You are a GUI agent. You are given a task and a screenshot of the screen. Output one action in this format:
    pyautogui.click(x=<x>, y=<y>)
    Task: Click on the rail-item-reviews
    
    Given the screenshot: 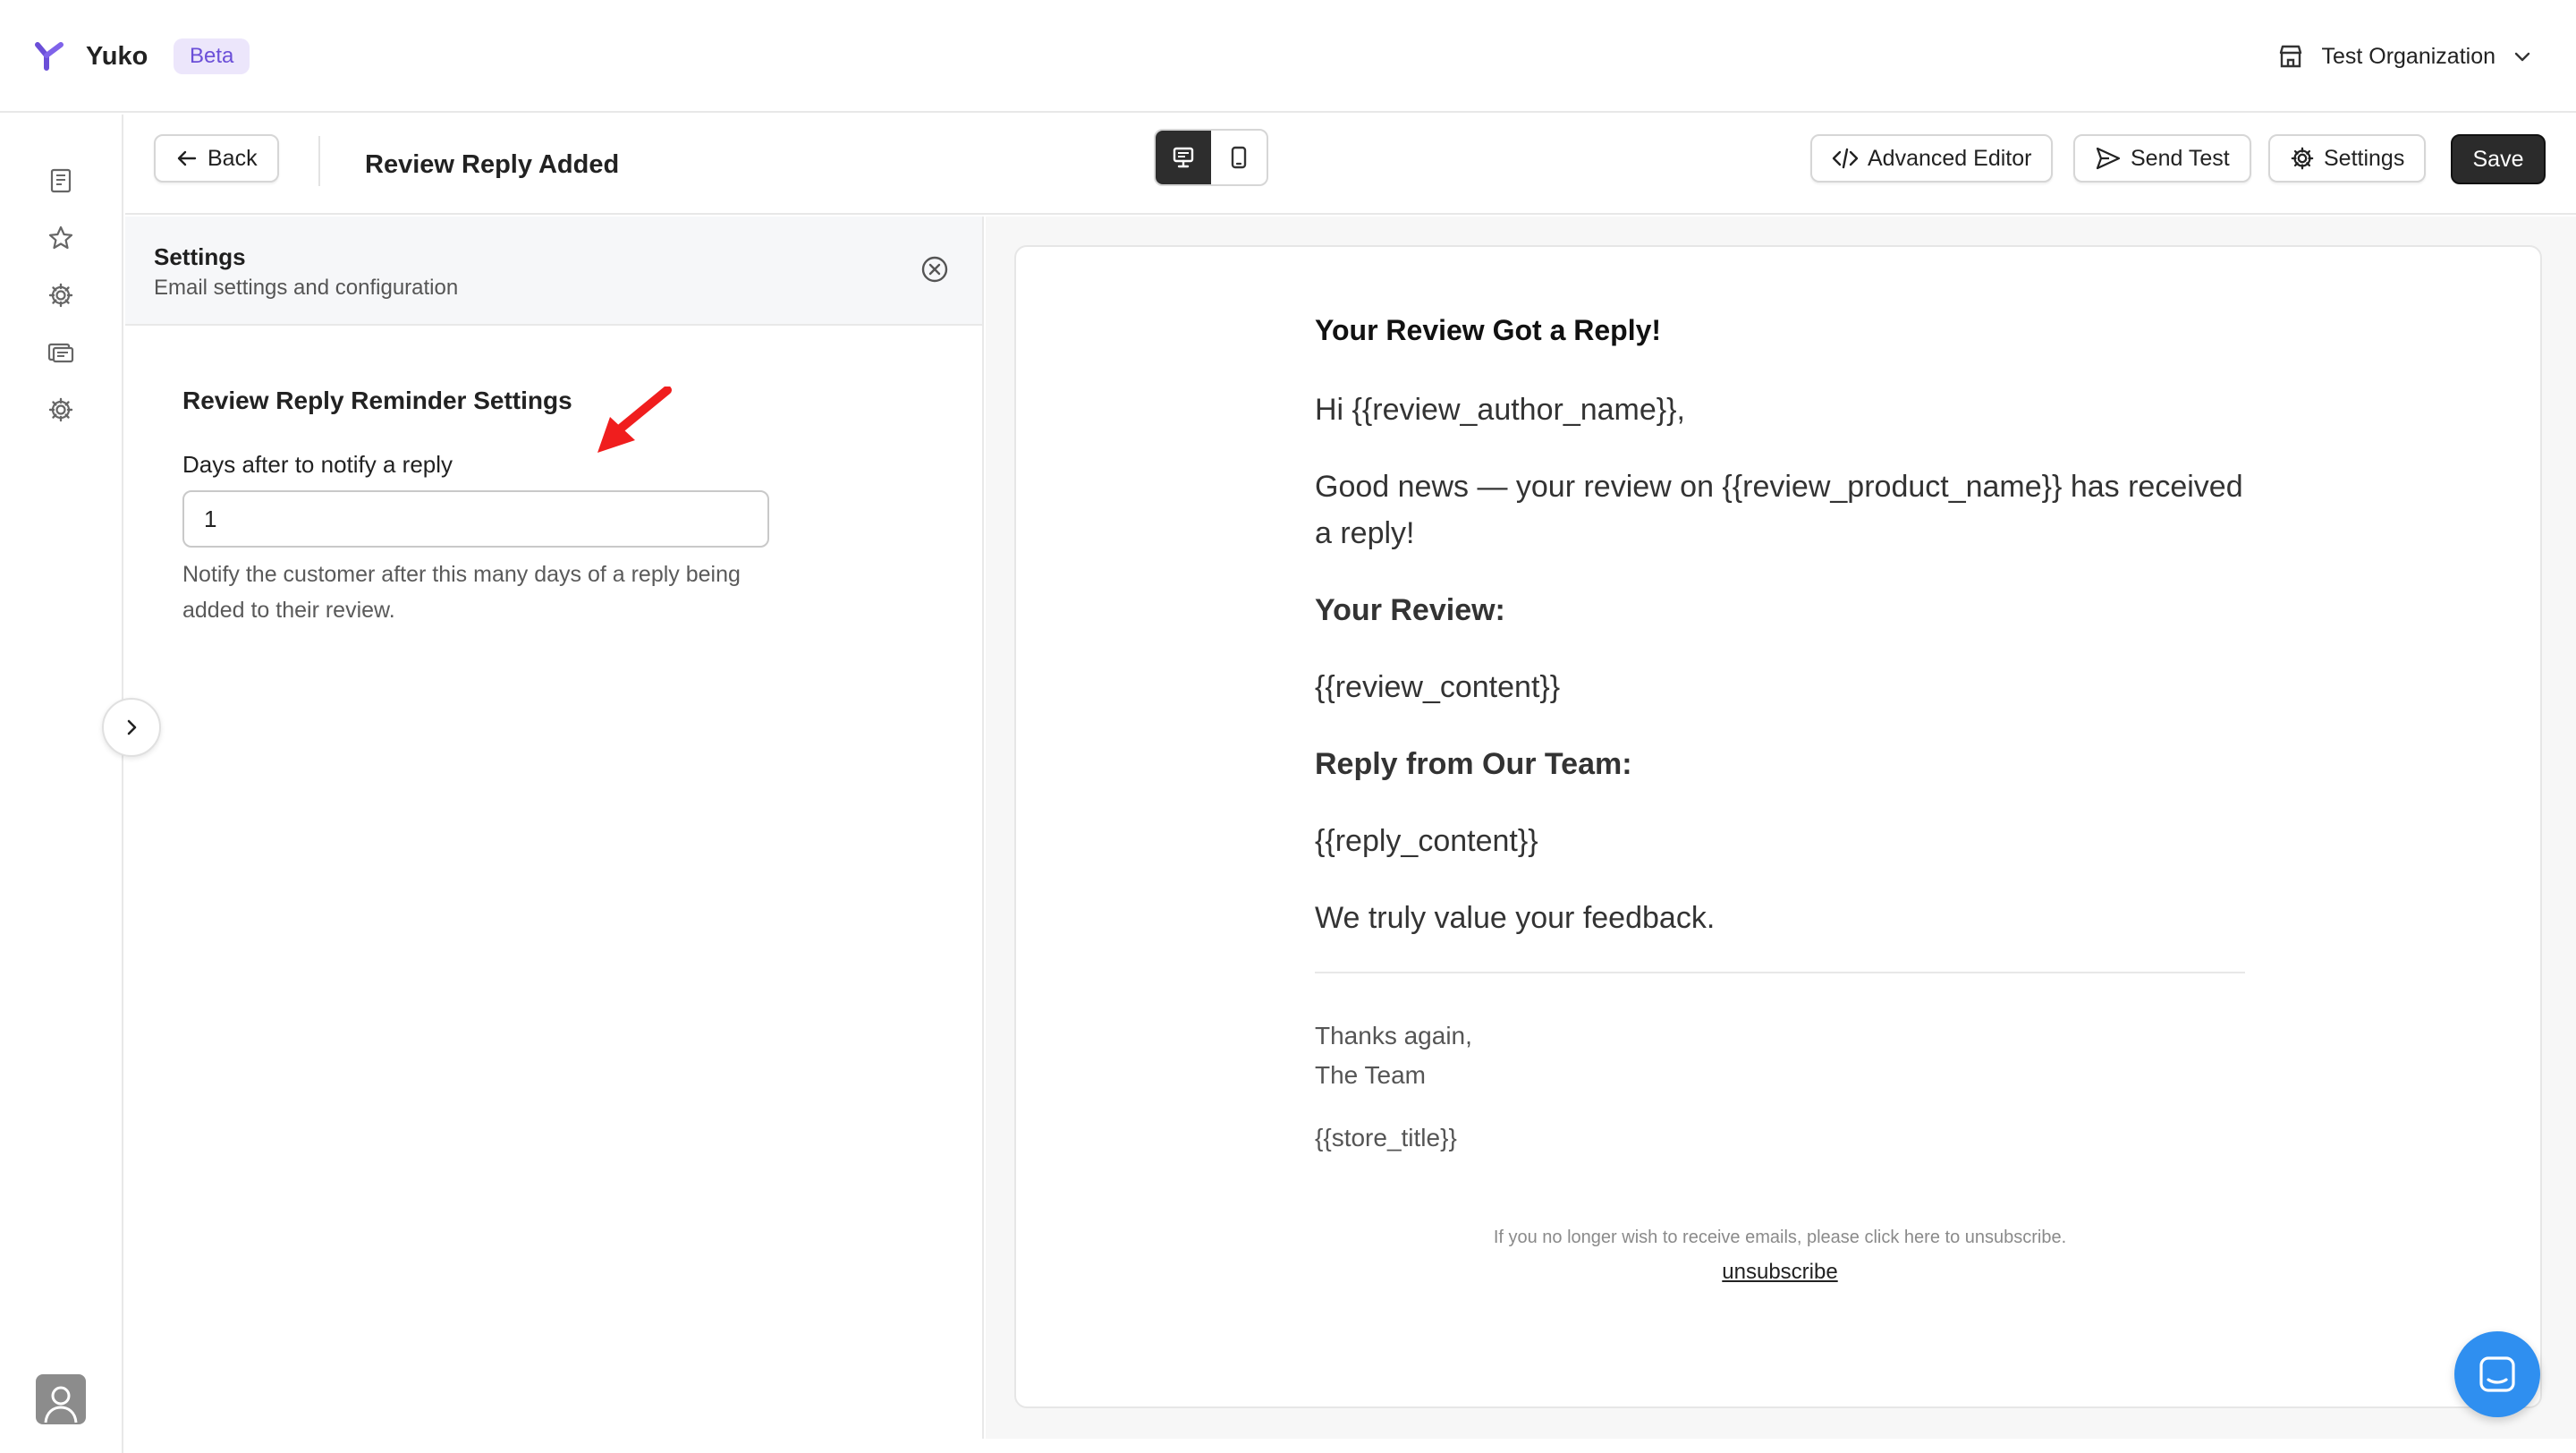 What is the action you would take?
    pyautogui.click(x=61, y=238)
    